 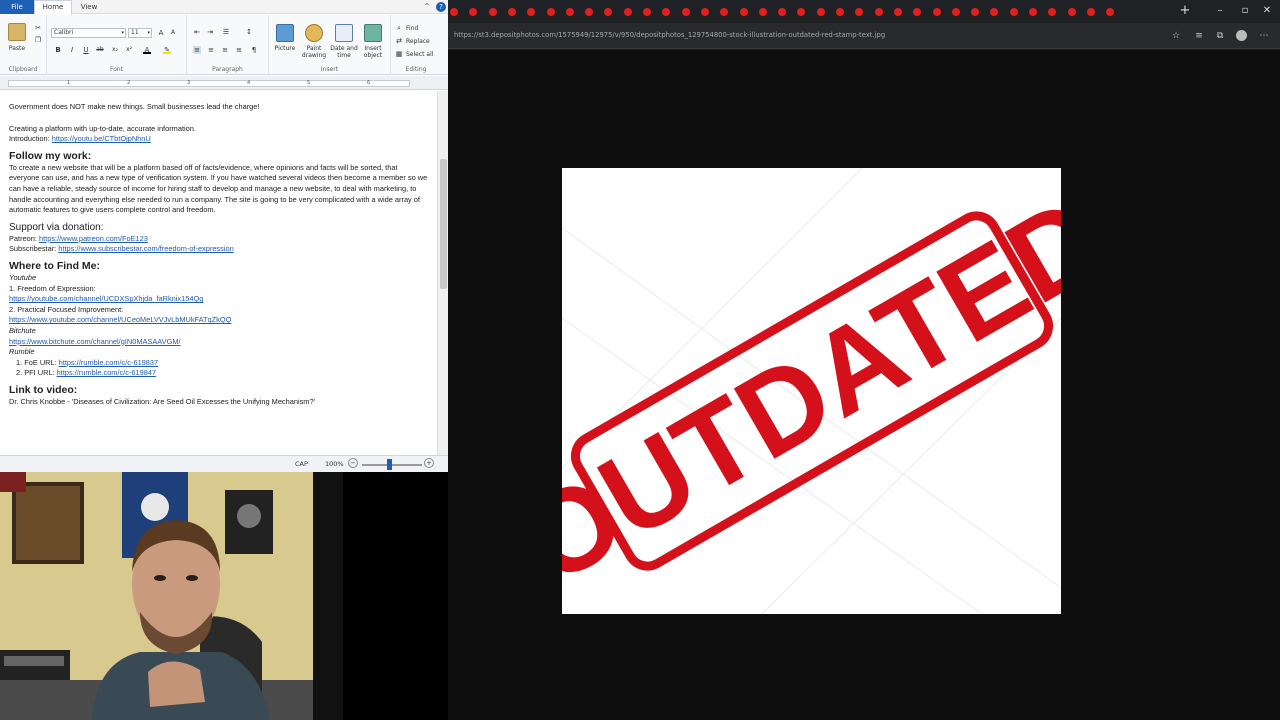 I want to click on zoom-slider, so click(x=392, y=465).